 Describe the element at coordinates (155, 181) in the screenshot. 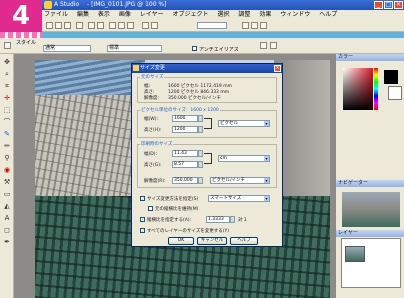

I see `resolution-label: 解像度(R):` at that location.